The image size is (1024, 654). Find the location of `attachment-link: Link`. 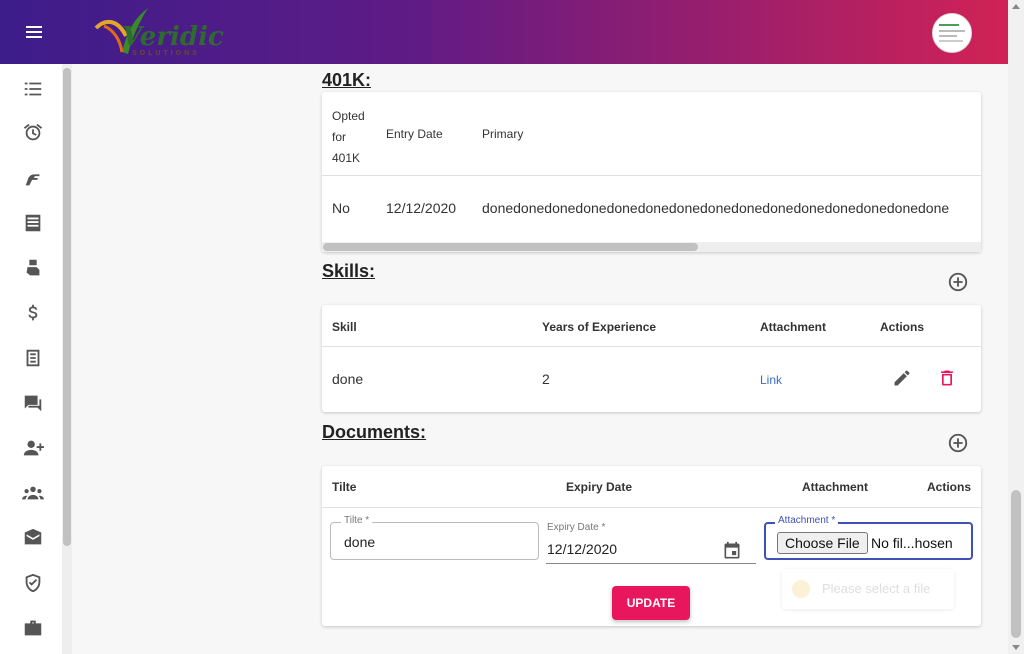

attachment-link: Link is located at coordinates (771, 380).